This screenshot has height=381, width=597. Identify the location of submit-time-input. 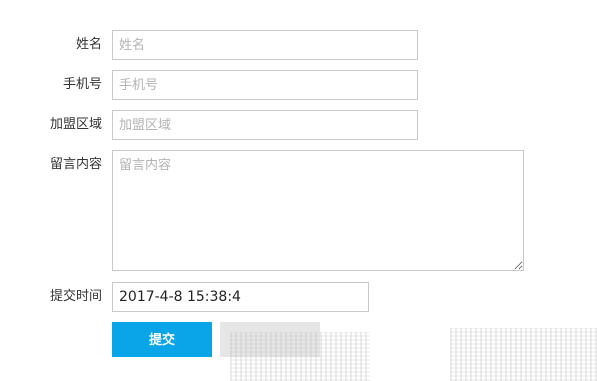
(240, 297).